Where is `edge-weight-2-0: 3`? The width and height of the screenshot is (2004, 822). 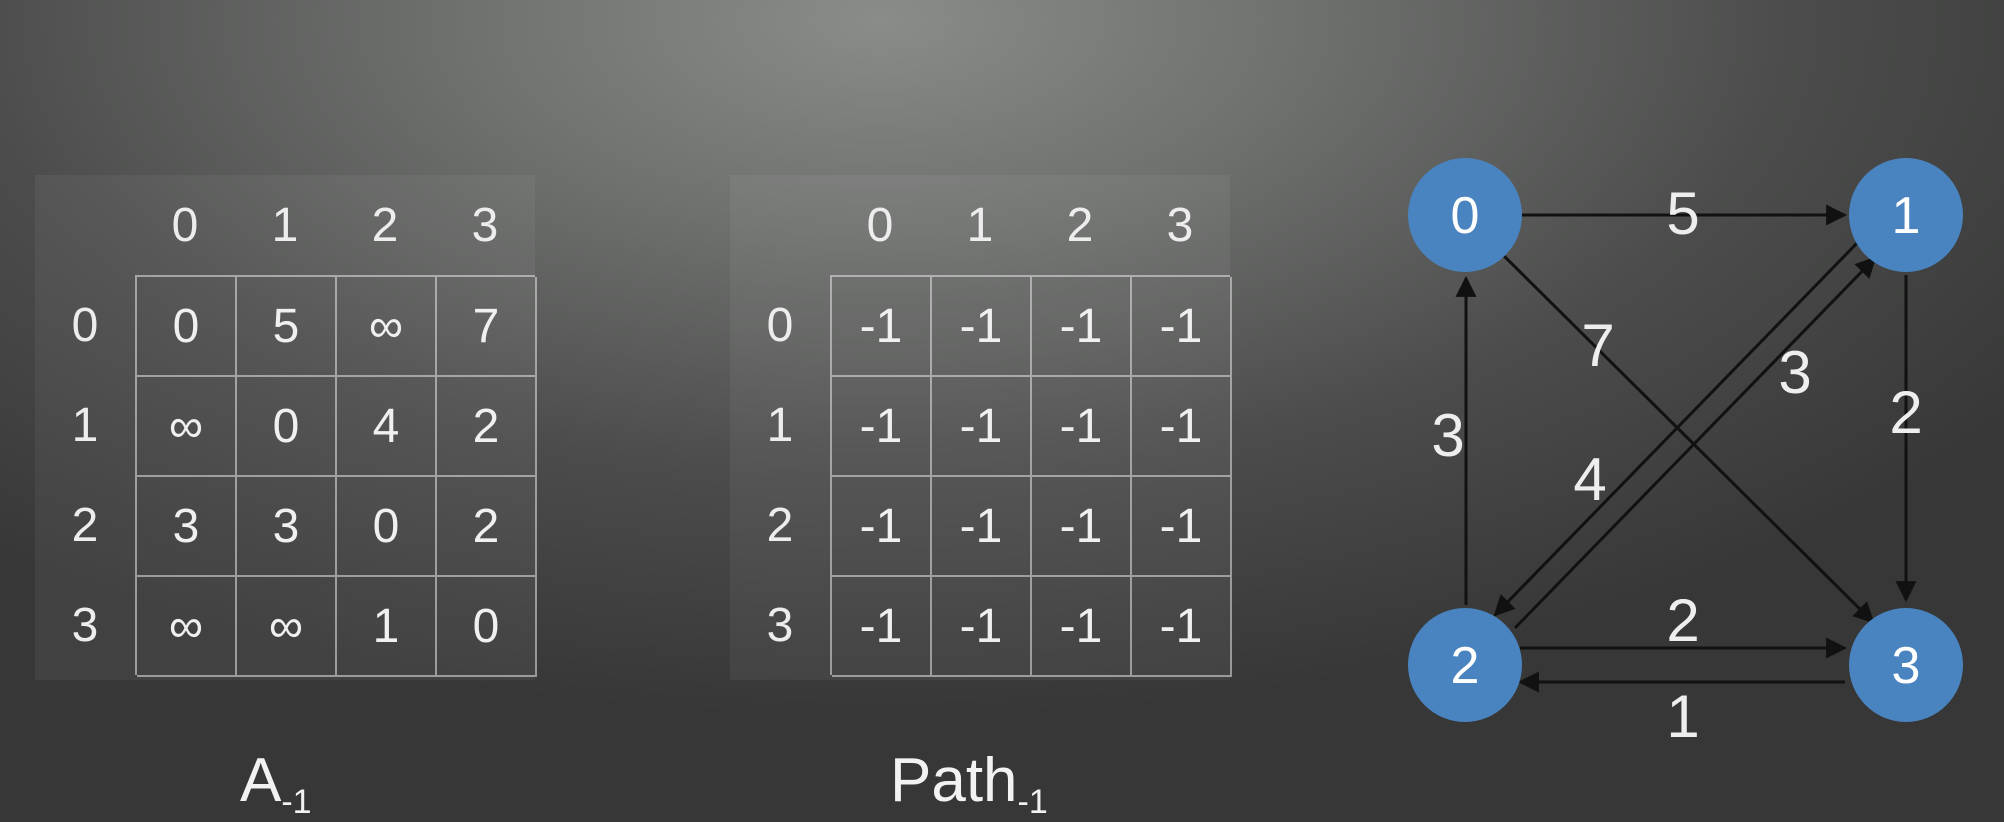 edge-weight-2-0: 3 is located at coordinates (1447, 435).